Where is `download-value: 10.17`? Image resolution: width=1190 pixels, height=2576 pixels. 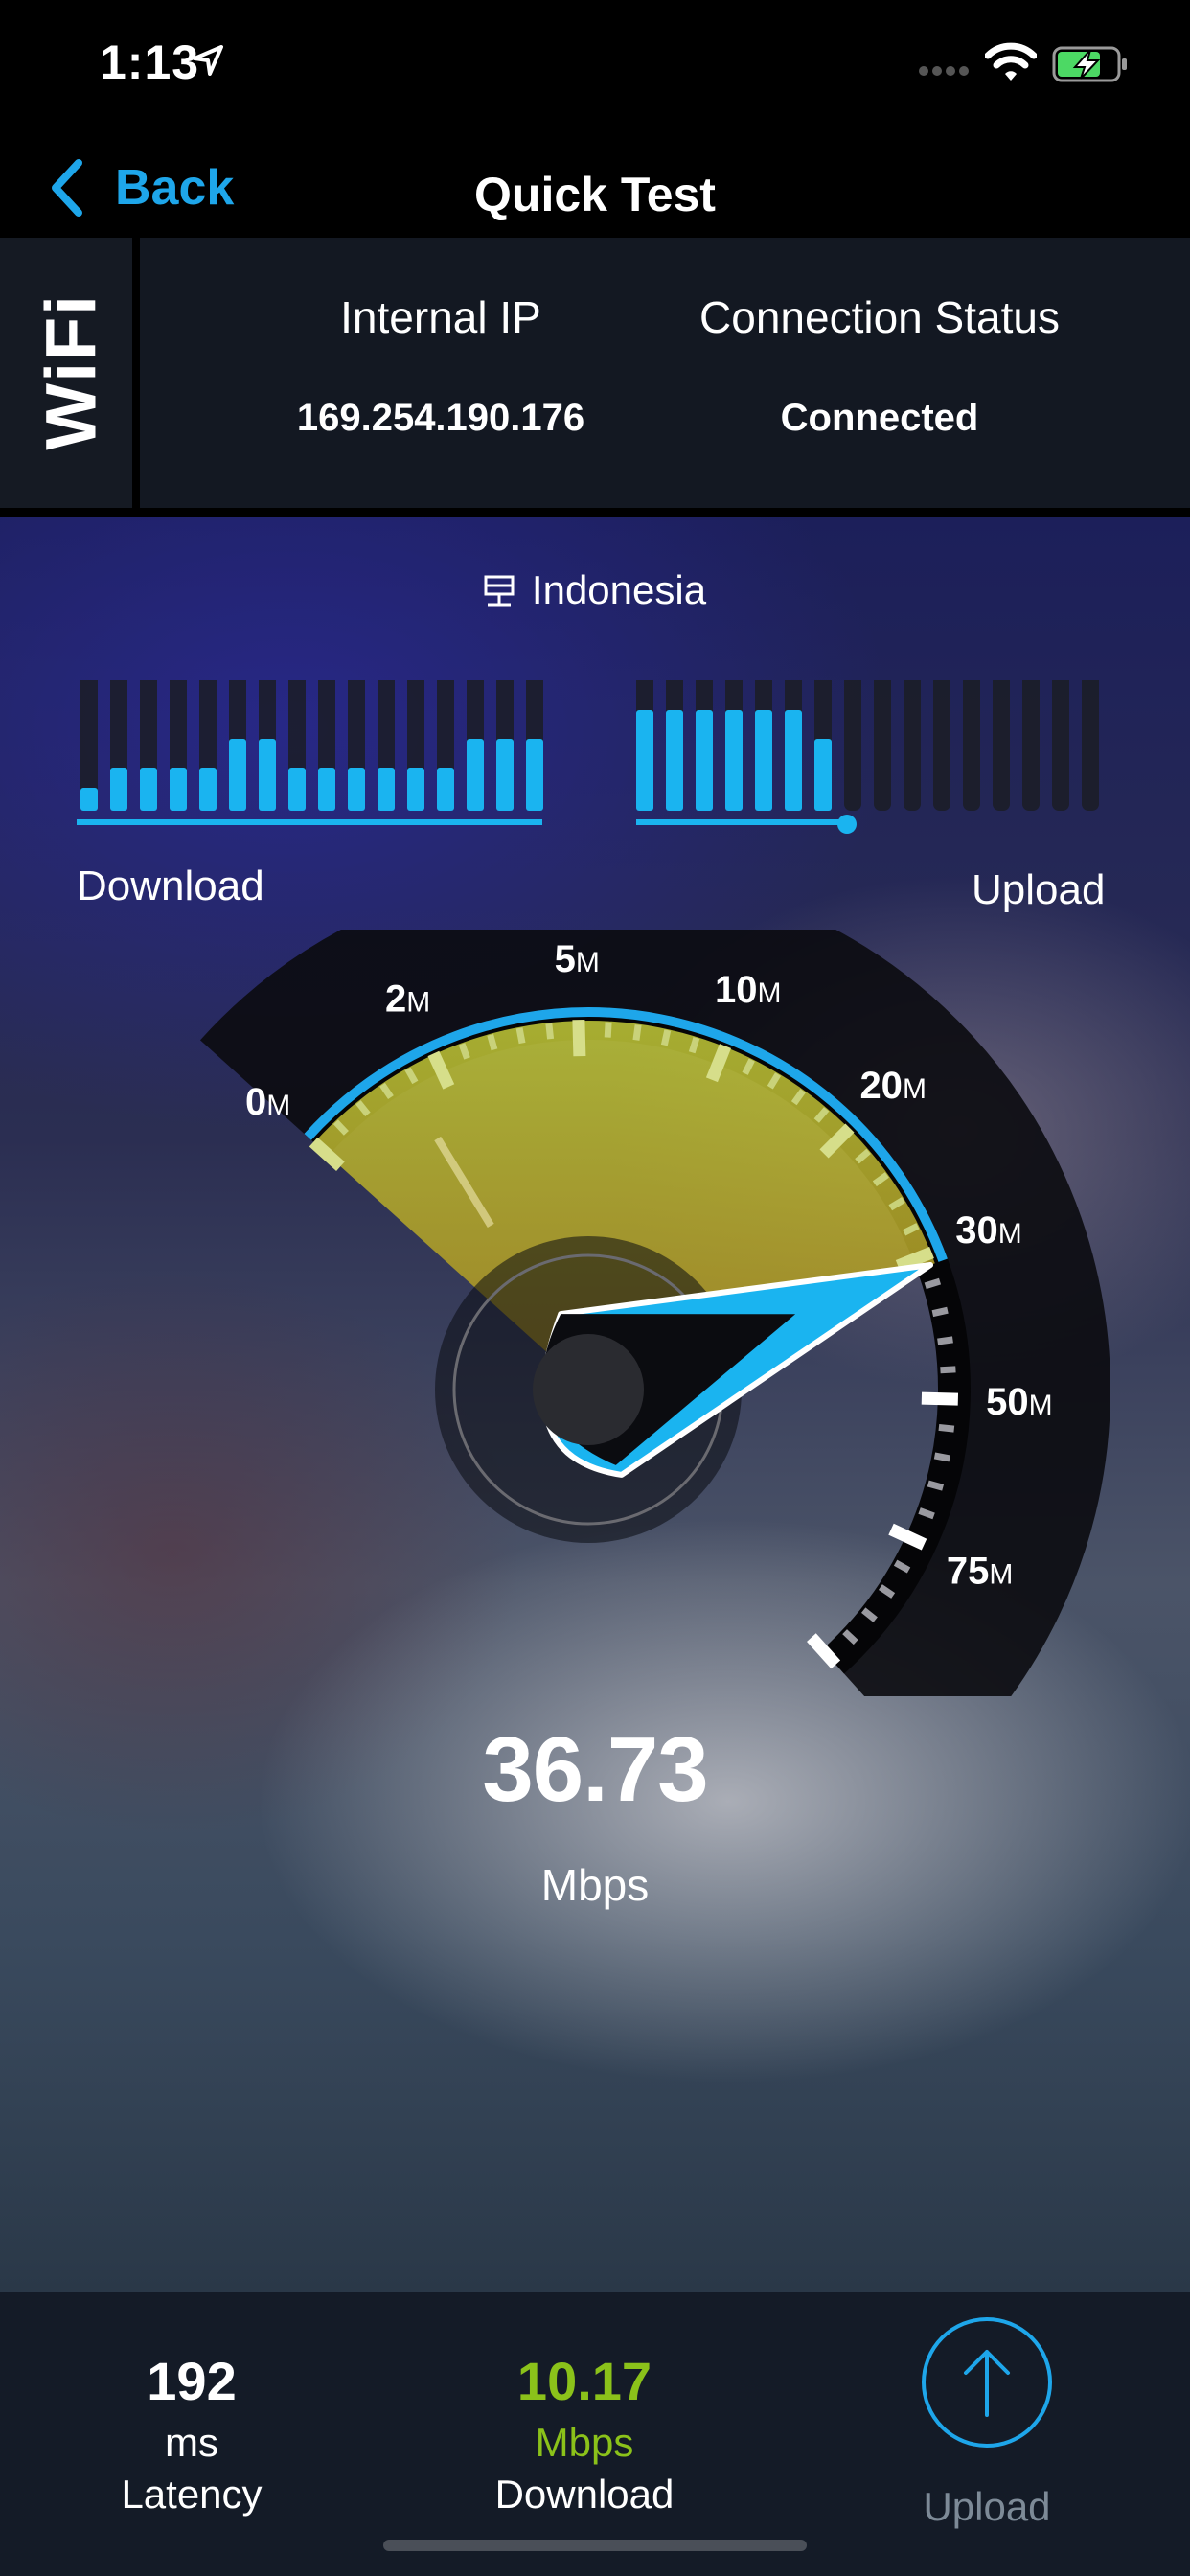 download-value: 10.17 is located at coordinates (584, 2381).